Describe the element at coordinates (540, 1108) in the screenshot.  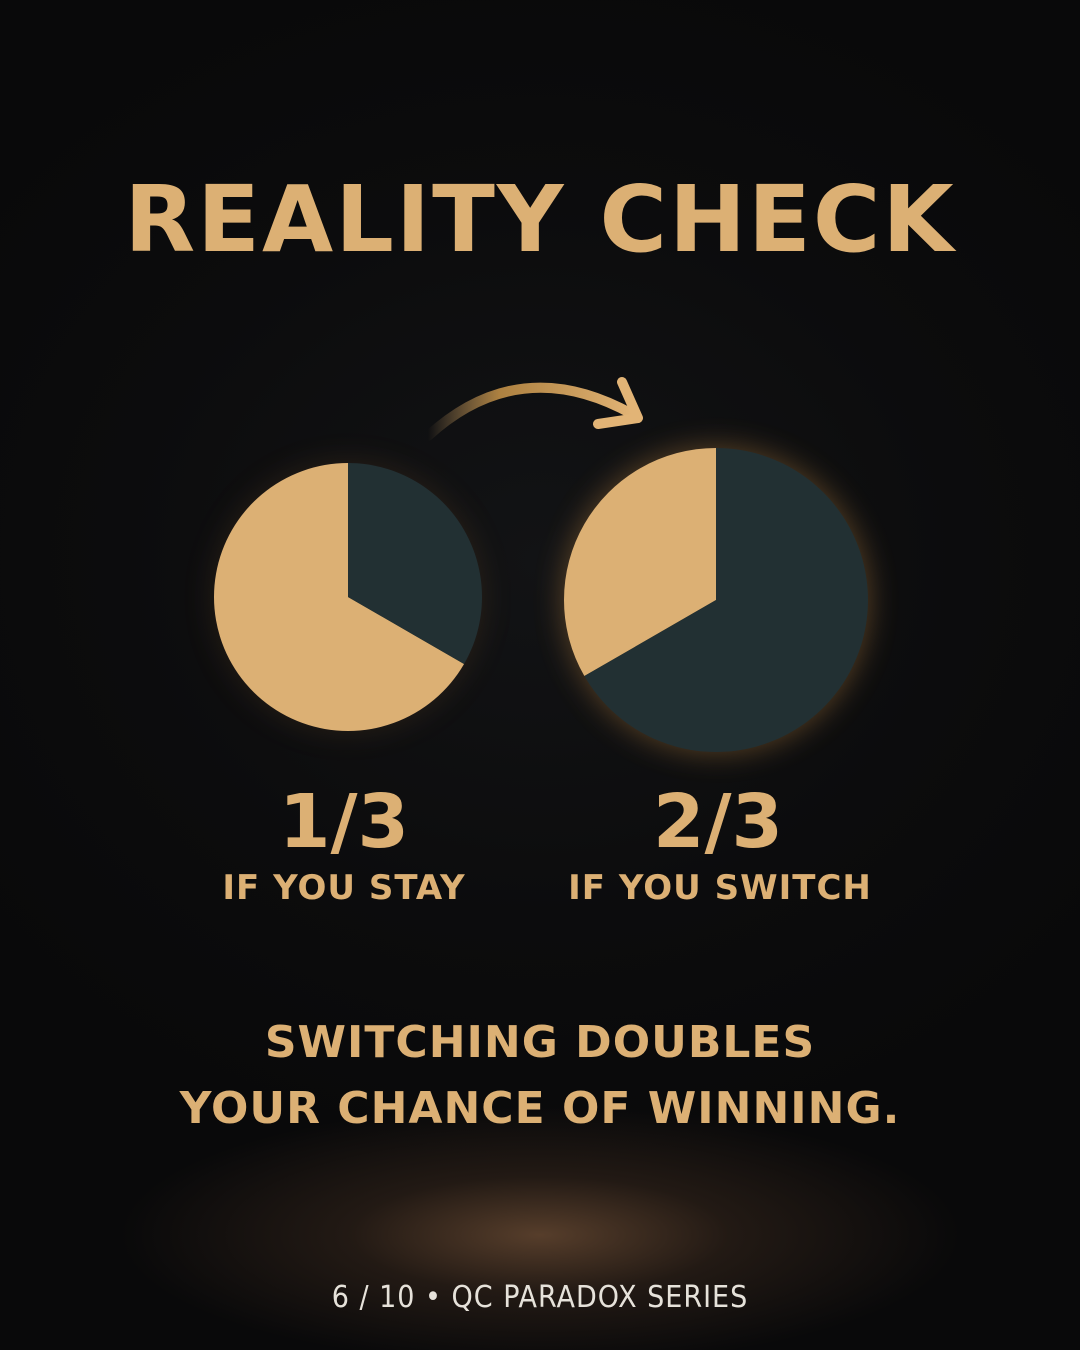
I see `conclusion-line-2: YOUR CHANCE OF WINNING.` at that location.